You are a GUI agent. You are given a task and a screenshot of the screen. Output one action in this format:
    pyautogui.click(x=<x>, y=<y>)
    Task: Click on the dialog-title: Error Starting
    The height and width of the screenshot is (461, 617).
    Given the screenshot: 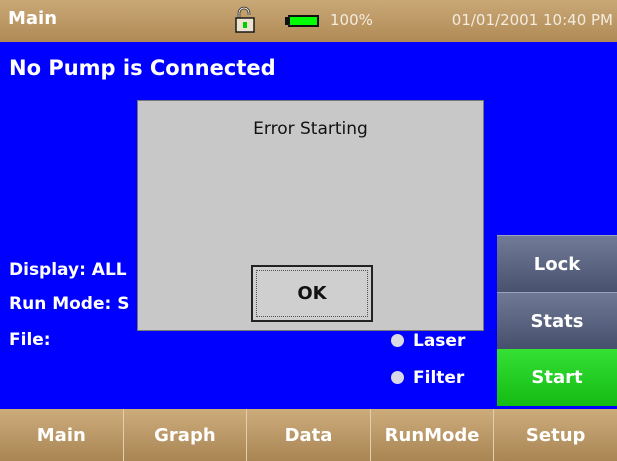 What is the action you would take?
    pyautogui.click(x=310, y=129)
    